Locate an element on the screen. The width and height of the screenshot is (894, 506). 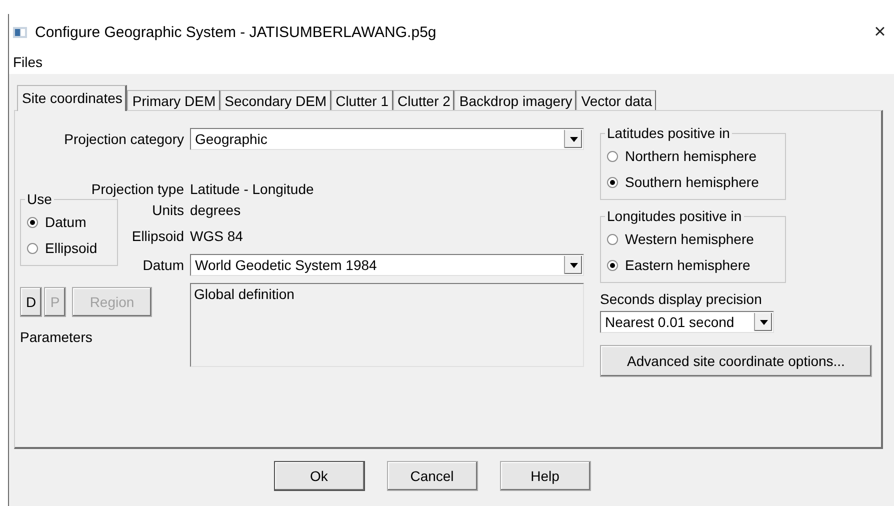
field-label: Datum is located at coordinates (163, 265).